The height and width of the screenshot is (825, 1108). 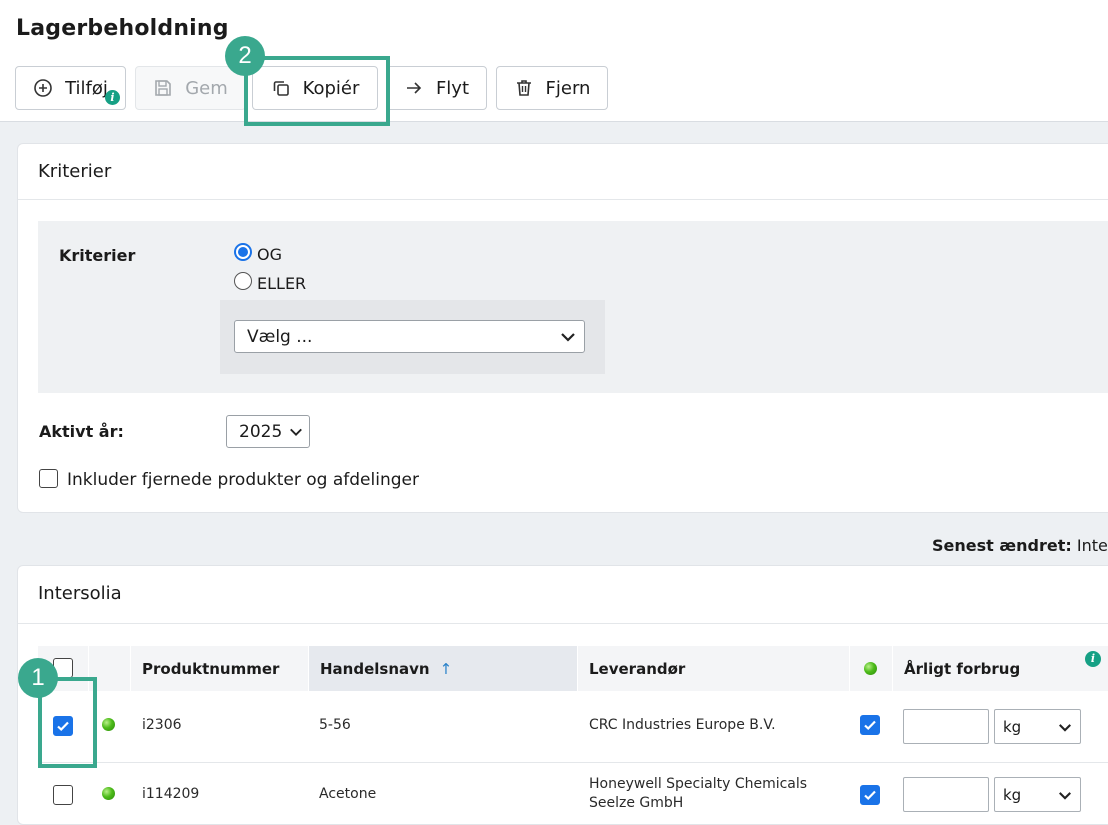 What do you see at coordinates (1002, 545) in the screenshot?
I see `last-changed-label: Senest ændret:` at bounding box center [1002, 545].